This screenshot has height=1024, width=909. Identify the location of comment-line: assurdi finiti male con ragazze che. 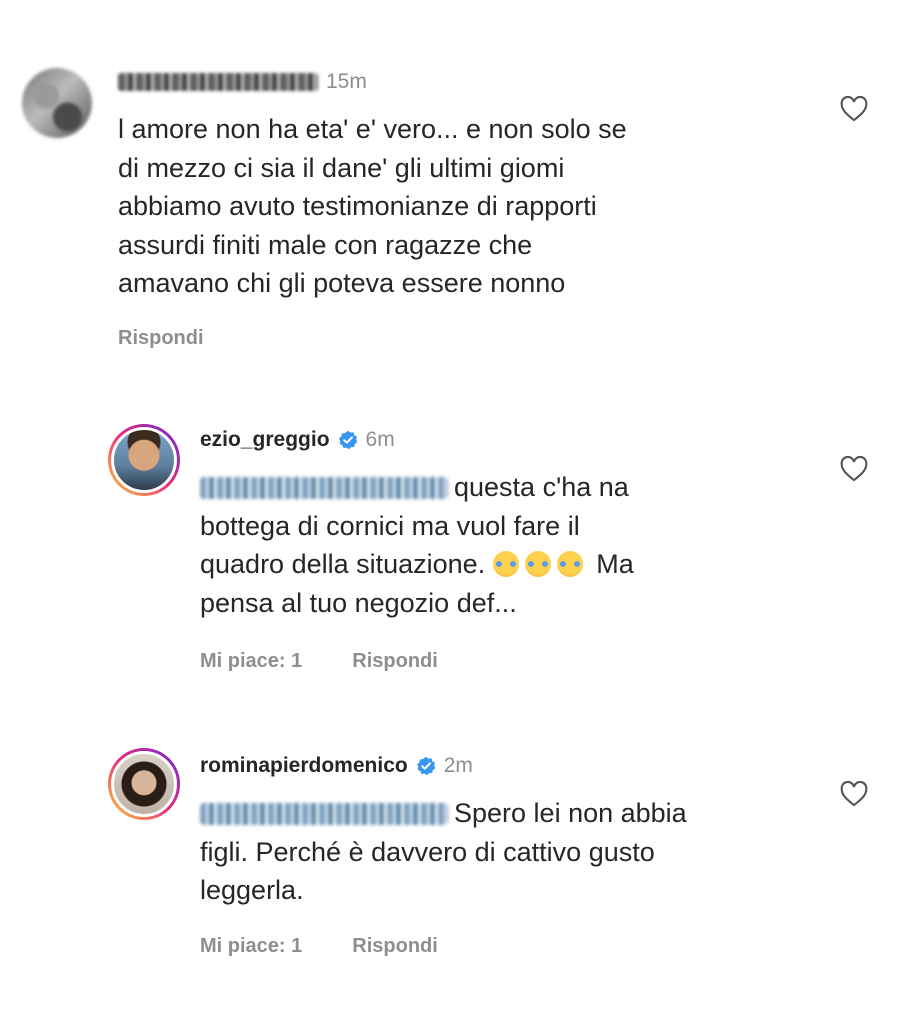
(325, 244).